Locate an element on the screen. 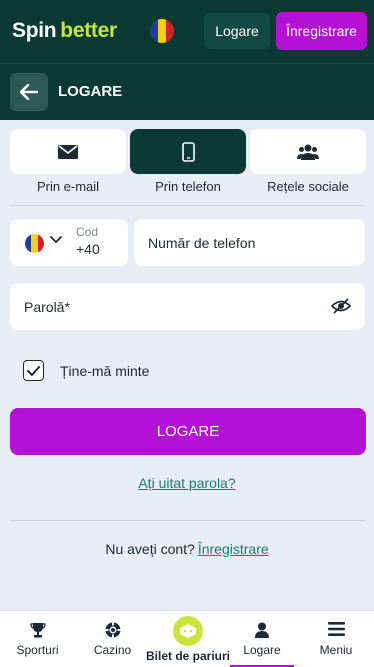 This screenshot has height=667, width=374. nav-menu-label: Meniu is located at coordinates (336, 650).